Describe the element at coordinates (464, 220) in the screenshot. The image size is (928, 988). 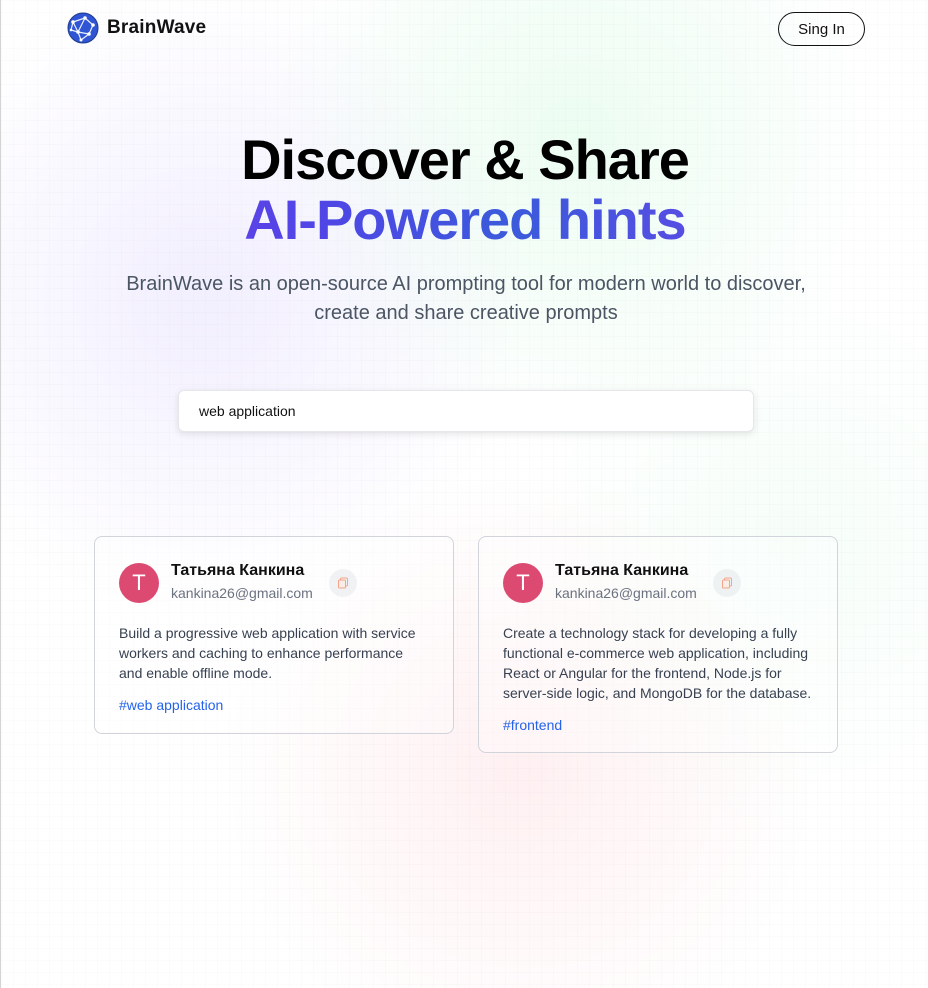
I see `hero-title-line2: AI-Powered hints` at that location.